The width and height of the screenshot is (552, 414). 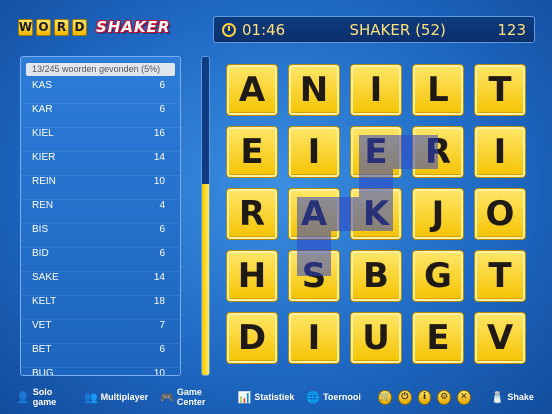 I want to click on shaker-icon: 🧂, so click(x=497, y=397).